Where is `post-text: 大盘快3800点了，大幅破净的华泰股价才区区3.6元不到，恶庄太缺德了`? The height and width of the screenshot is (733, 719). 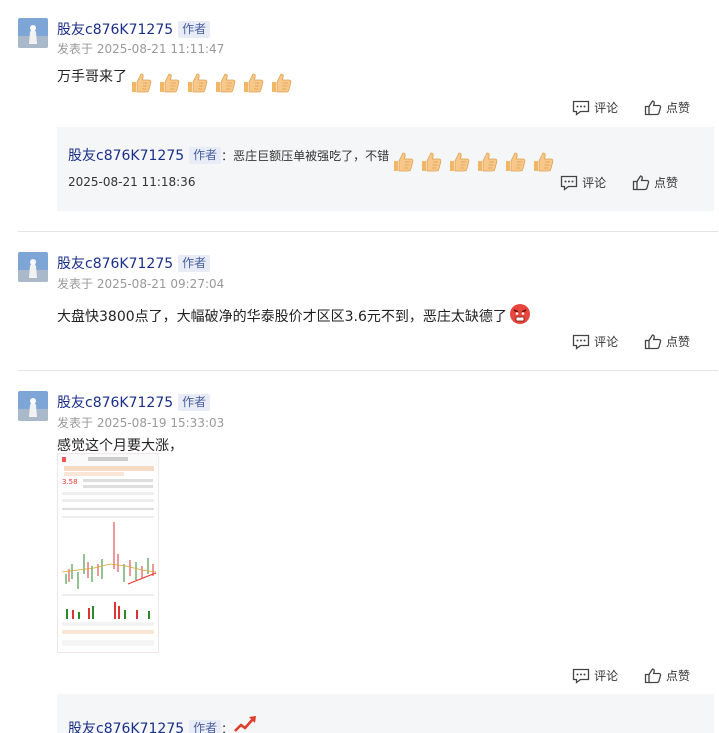
post-text: 大盘快3800点了，大幅破净的华泰股价才区区3.6元不到，恶庄太缺德了 is located at coordinates (282, 317).